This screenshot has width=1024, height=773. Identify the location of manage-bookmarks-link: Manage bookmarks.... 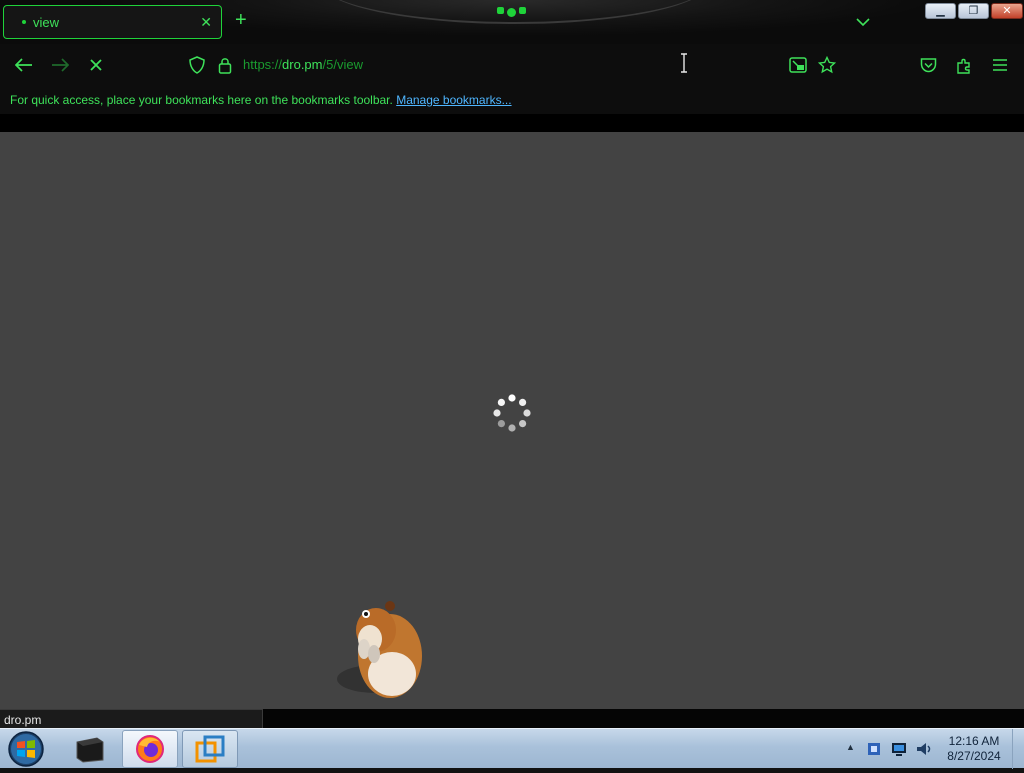
(453, 100).